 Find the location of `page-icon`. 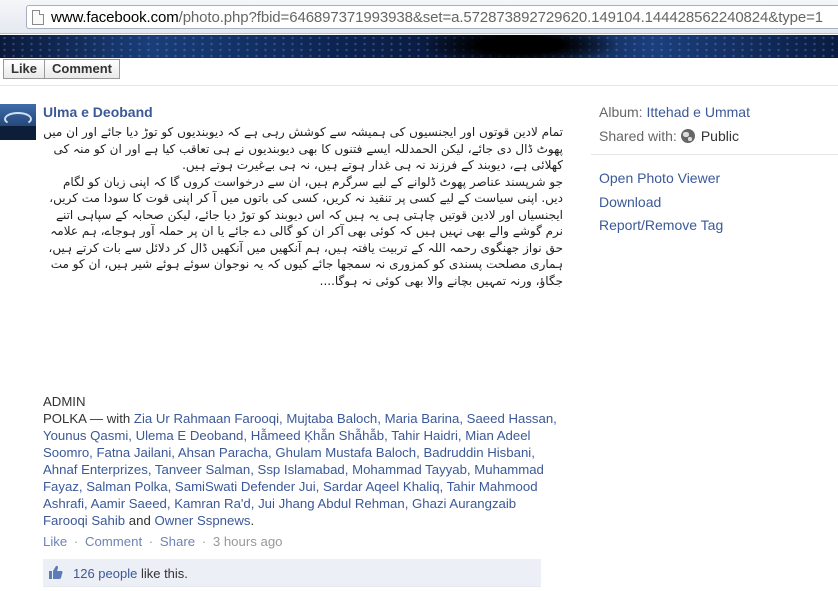

page-icon is located at coordinates (38, 17).